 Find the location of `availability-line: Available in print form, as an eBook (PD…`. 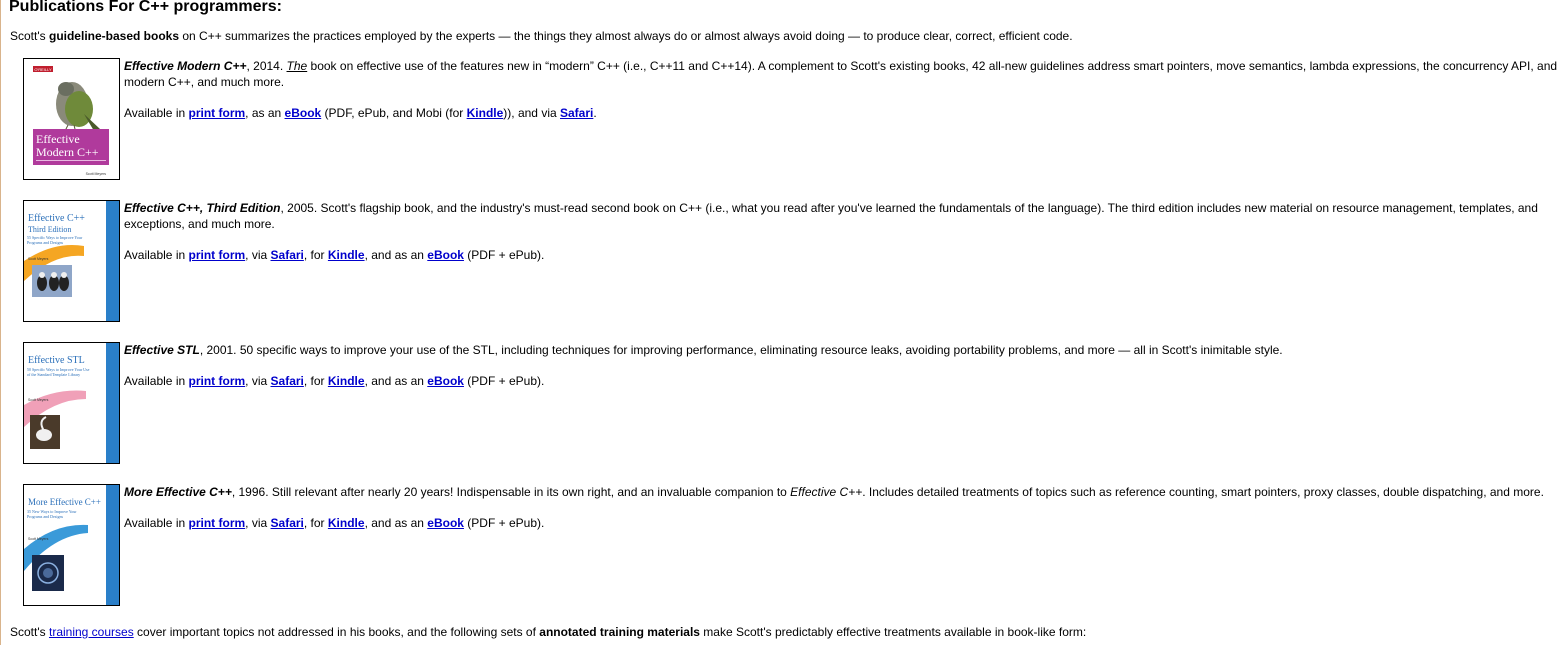

availability-line: Available in print form, as an eBook (PD… is located at coordinates (360, 113).